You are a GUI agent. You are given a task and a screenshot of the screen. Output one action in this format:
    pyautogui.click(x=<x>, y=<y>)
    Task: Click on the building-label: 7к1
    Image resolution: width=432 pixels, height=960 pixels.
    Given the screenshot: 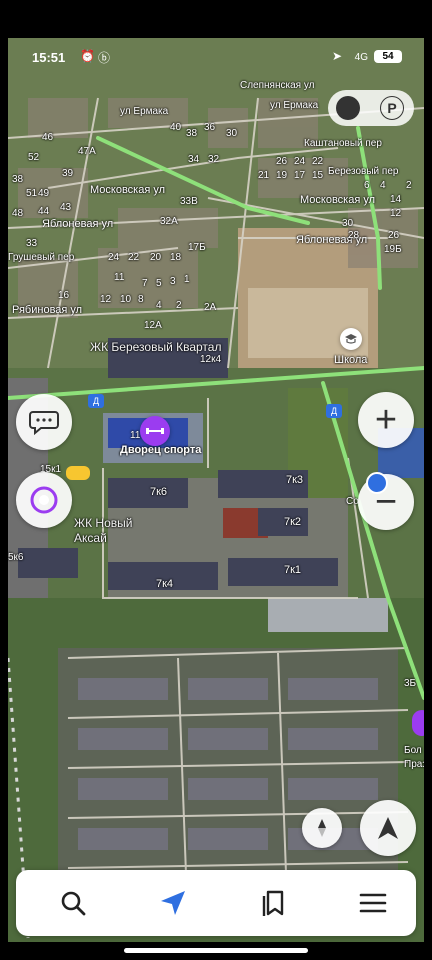 What is the action you would take?
    pyautogui.click(x=293, y=570)
    